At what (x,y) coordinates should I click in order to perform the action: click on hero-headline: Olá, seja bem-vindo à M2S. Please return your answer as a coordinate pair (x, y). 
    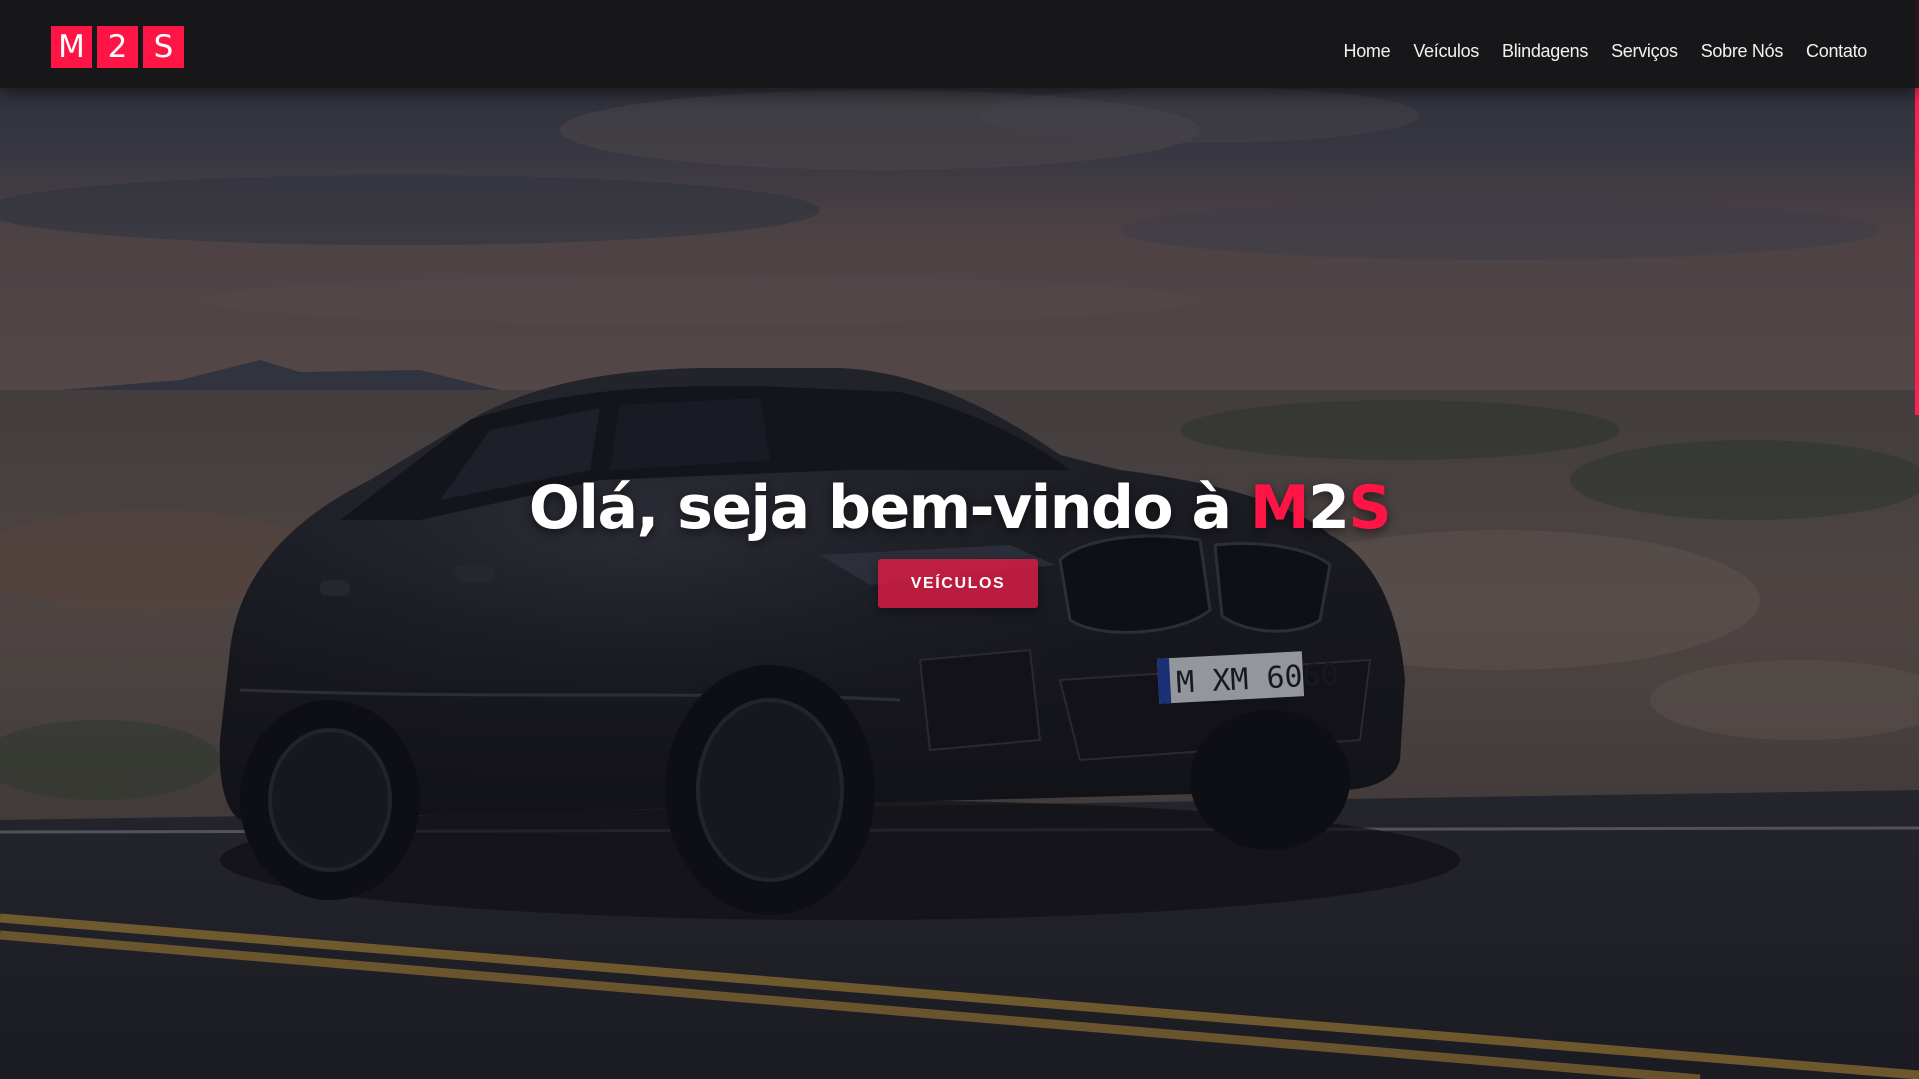
    Looking at the image, I should click on (959, 508).